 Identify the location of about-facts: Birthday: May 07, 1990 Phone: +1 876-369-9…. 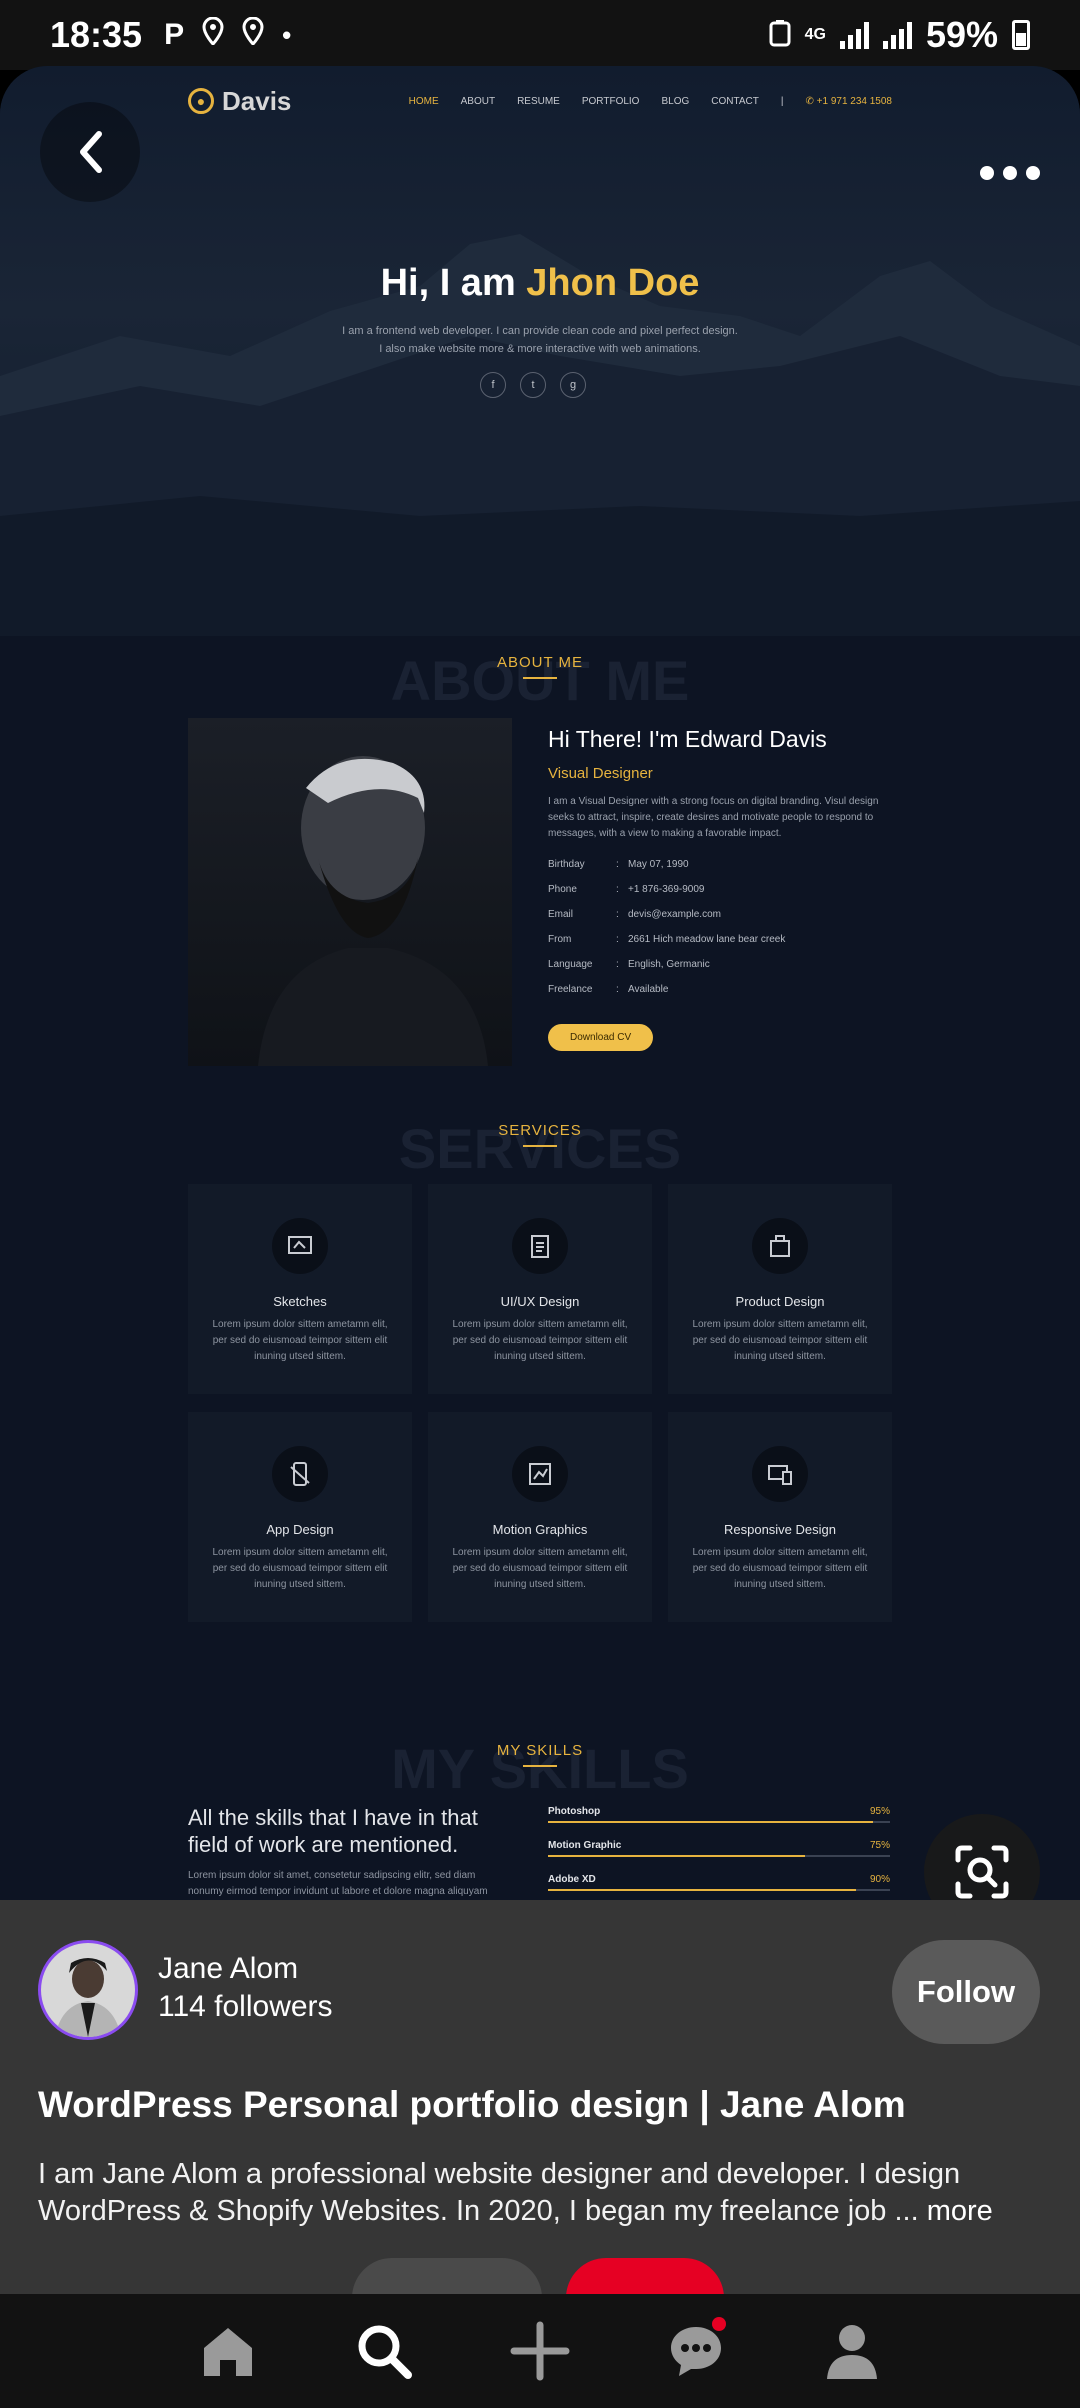
(718, 927).